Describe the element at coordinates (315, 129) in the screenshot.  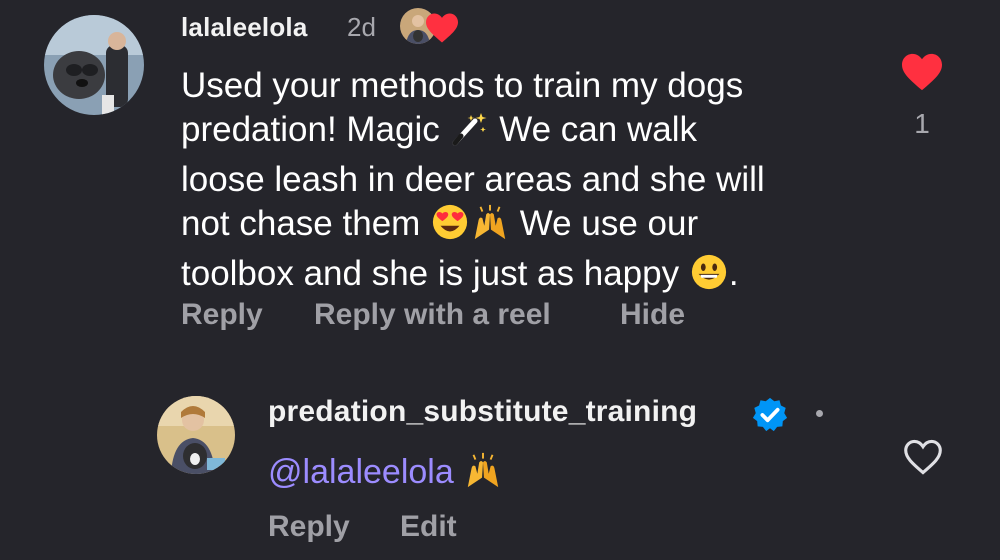
I see `comment-line-text: predation! Magic` at that location.